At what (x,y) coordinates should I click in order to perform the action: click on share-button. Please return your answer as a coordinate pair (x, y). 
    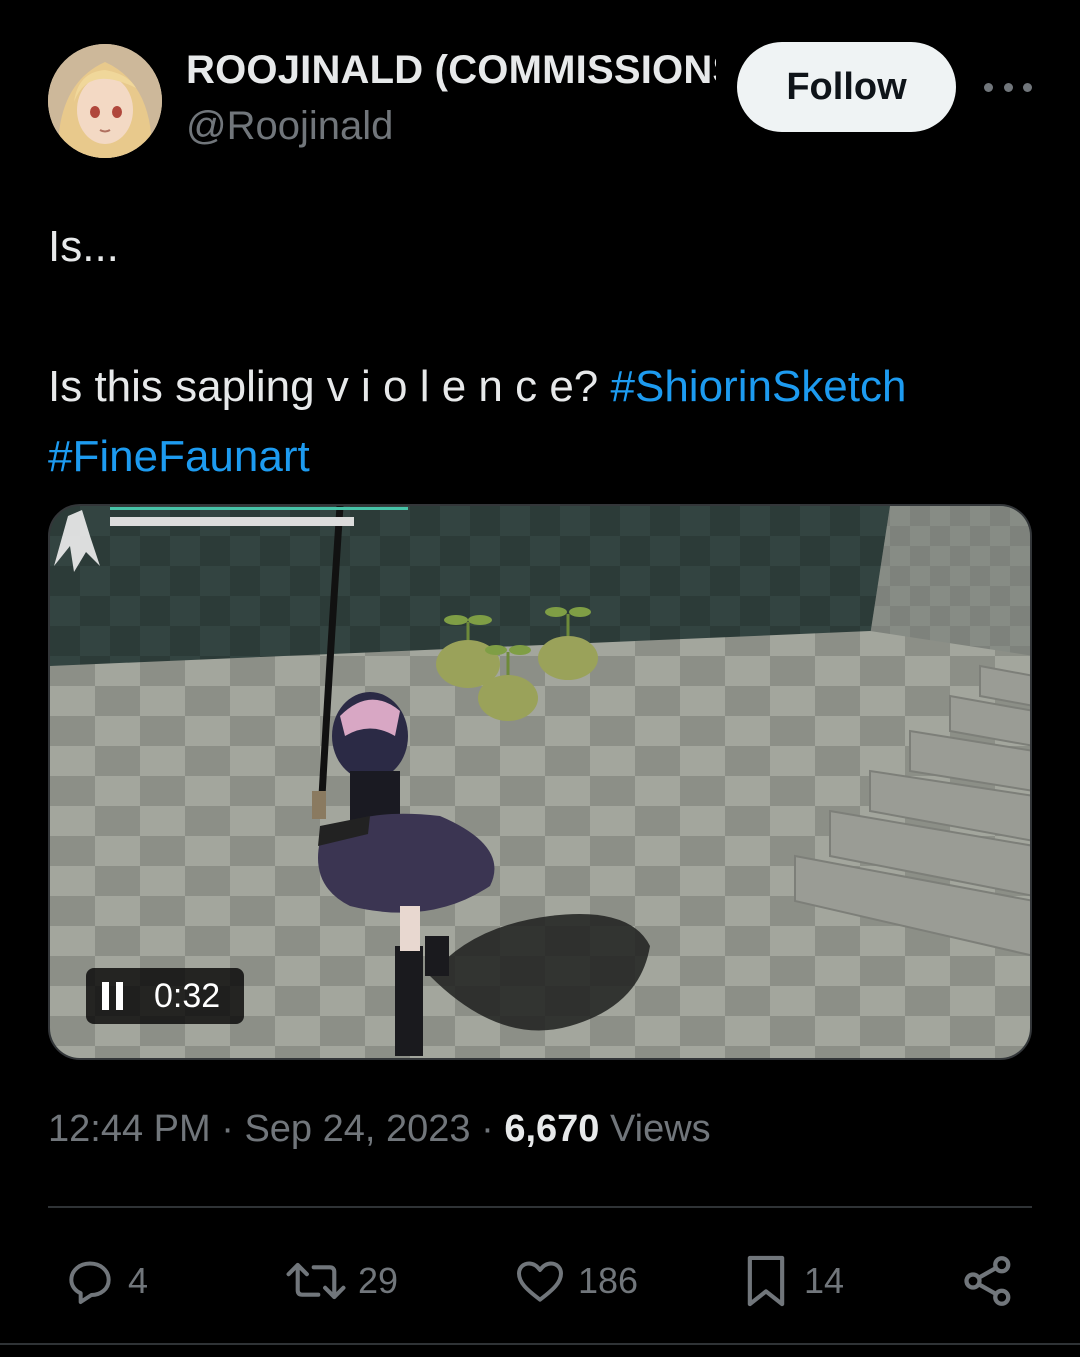
    Looking at the image, I should click on (988, 1281).